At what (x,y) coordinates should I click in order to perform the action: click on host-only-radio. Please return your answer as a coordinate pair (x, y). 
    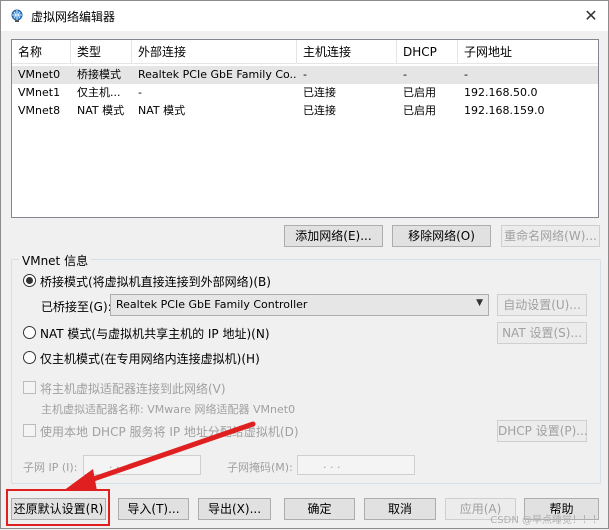
    Looking at the image, I should click on (29, 357).